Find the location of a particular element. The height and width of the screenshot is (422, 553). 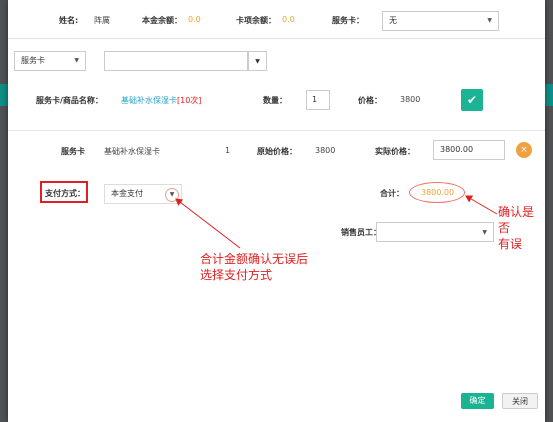

arrow-to-payment is located at coordinates (208, 223).